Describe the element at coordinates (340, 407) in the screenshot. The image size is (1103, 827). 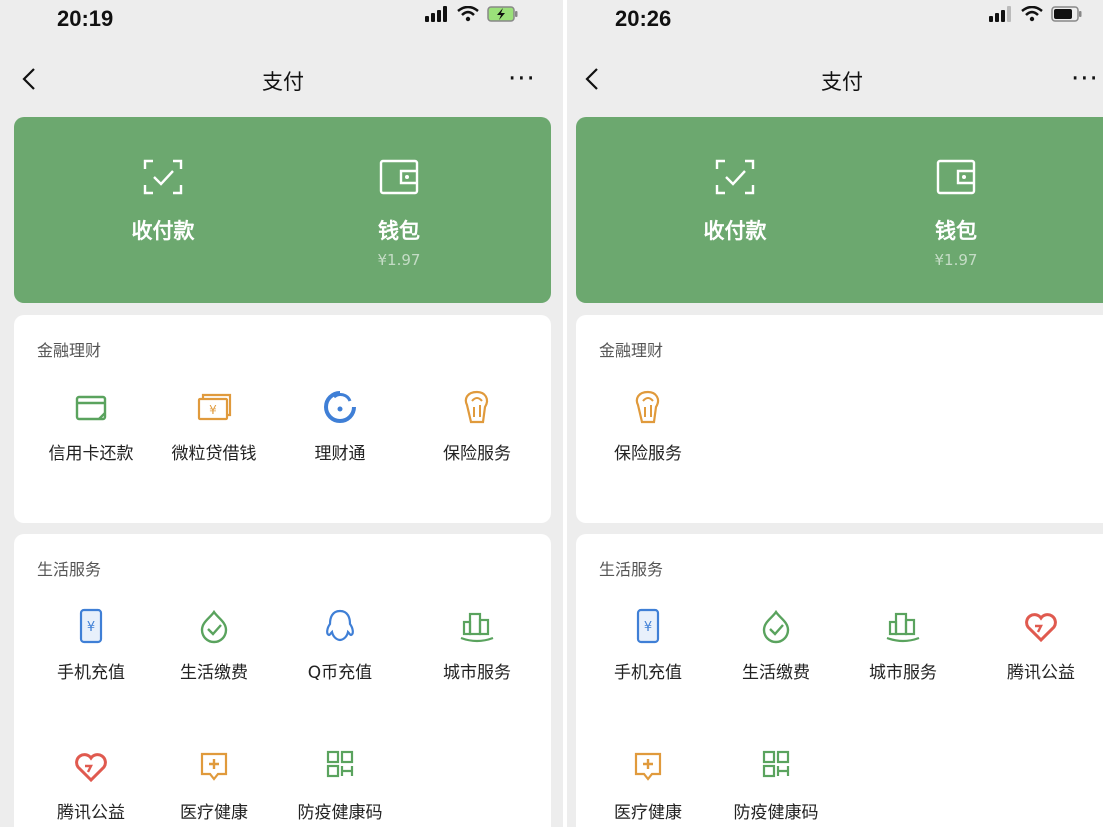
I see `wealth-icon` at that location.